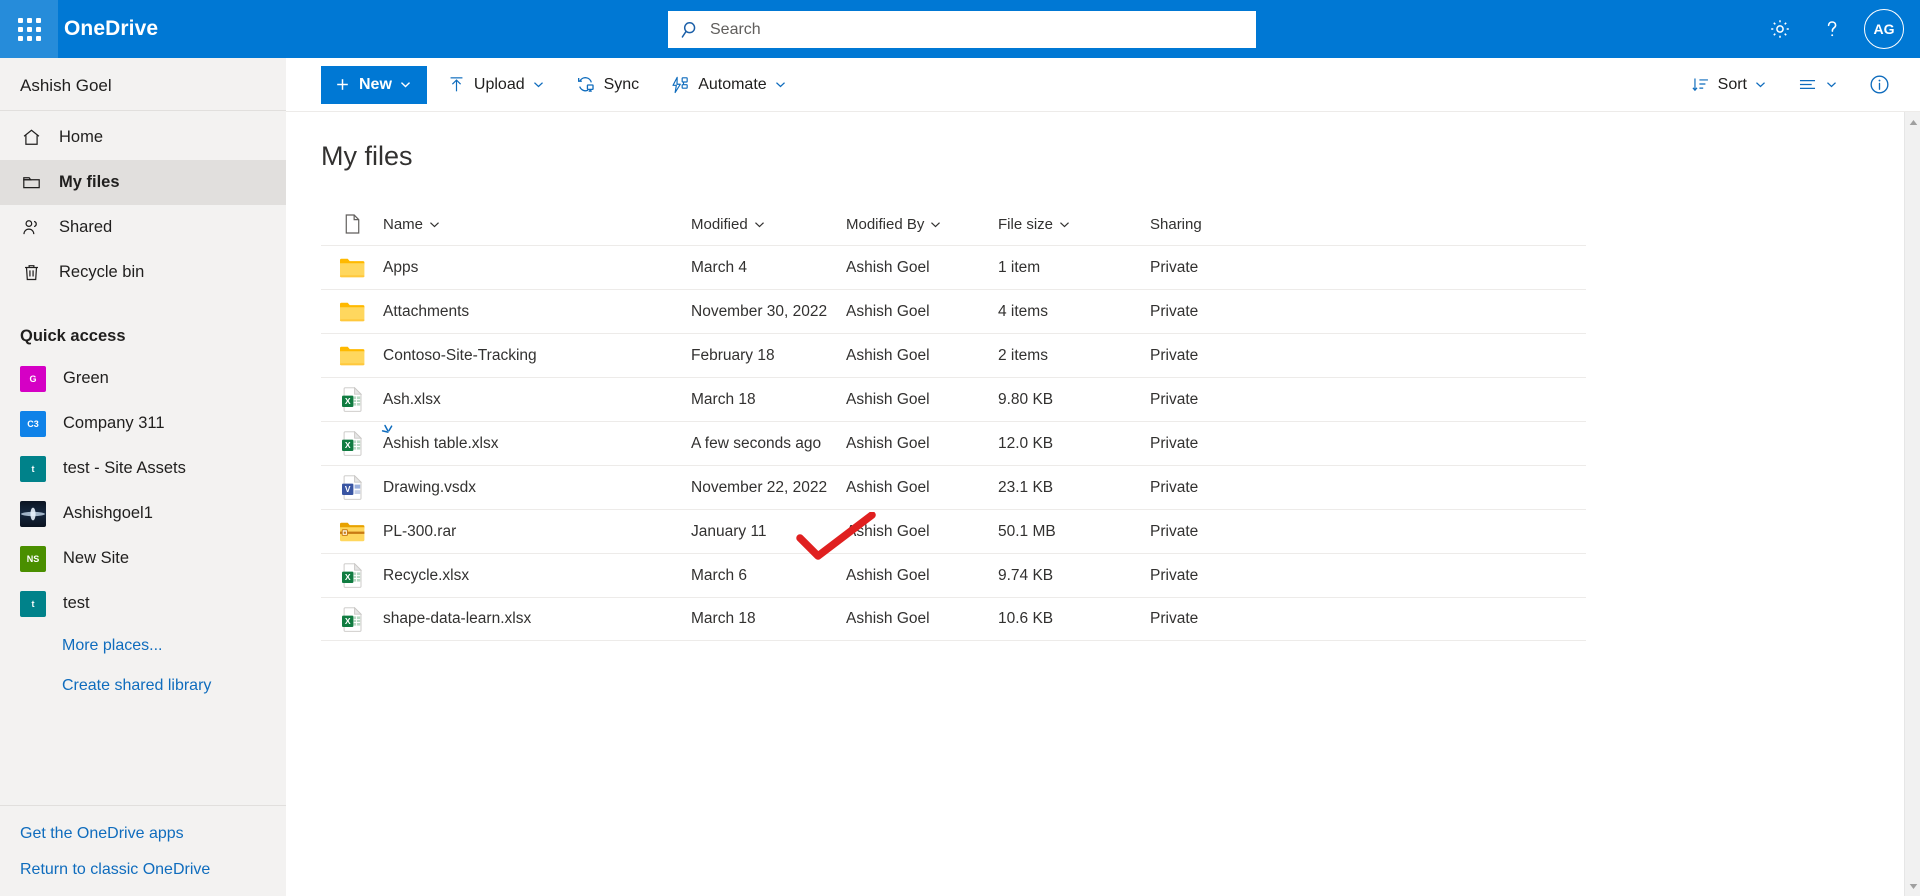 This screenshot has height=896, width=1920. I want to click on folder-icon, so click(352, 355).